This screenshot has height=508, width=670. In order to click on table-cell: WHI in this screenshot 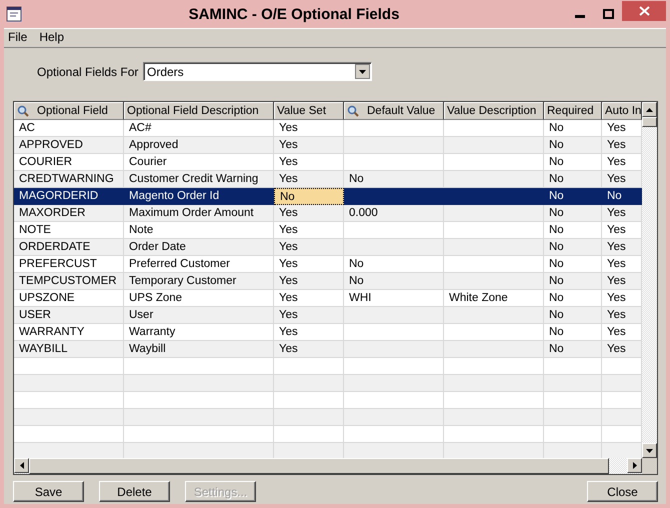, I will do `click(360, 298)`.